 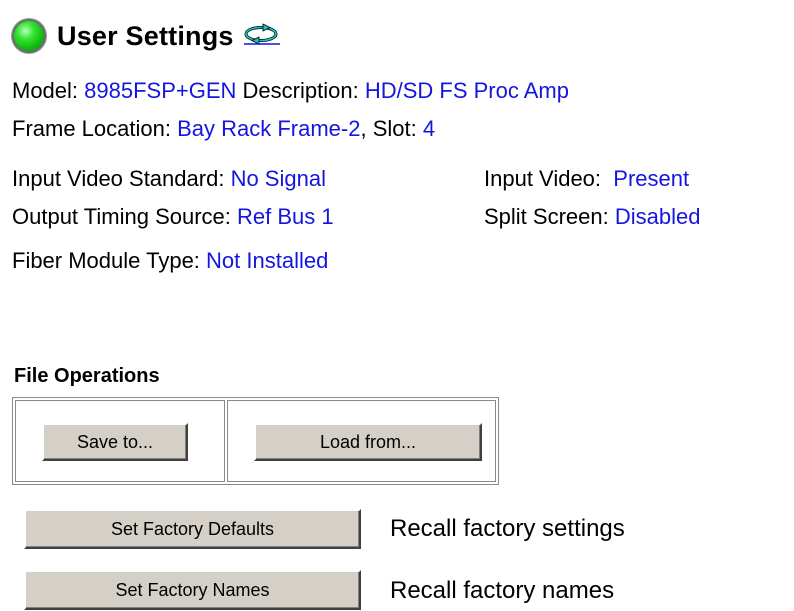 I want to click on model-label: Model:, so click(x=45, y=90).